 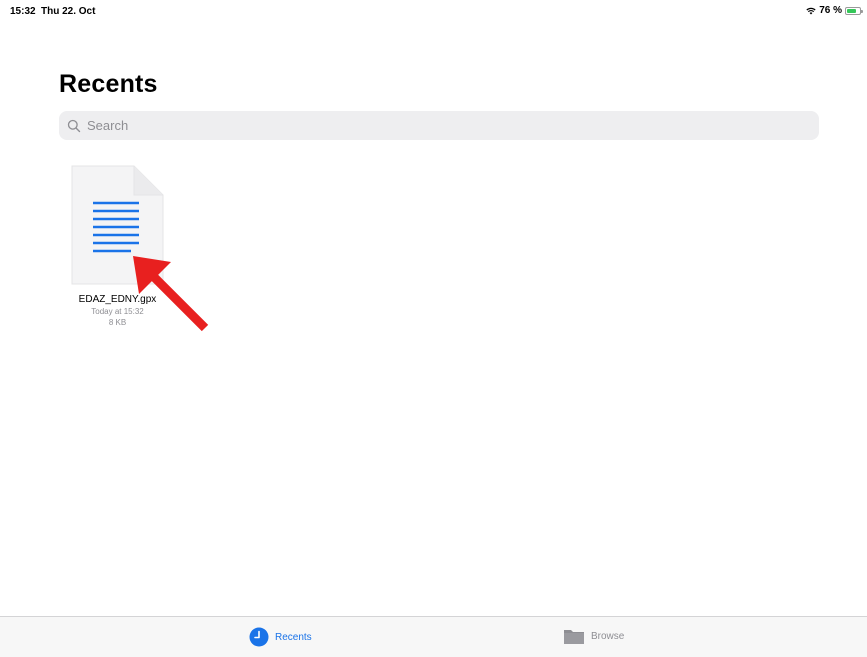 What do you see at coordinates (293, 637) in the screenshot?
I see `tab-recents-label: Recents` at bounding box center [293, 637].